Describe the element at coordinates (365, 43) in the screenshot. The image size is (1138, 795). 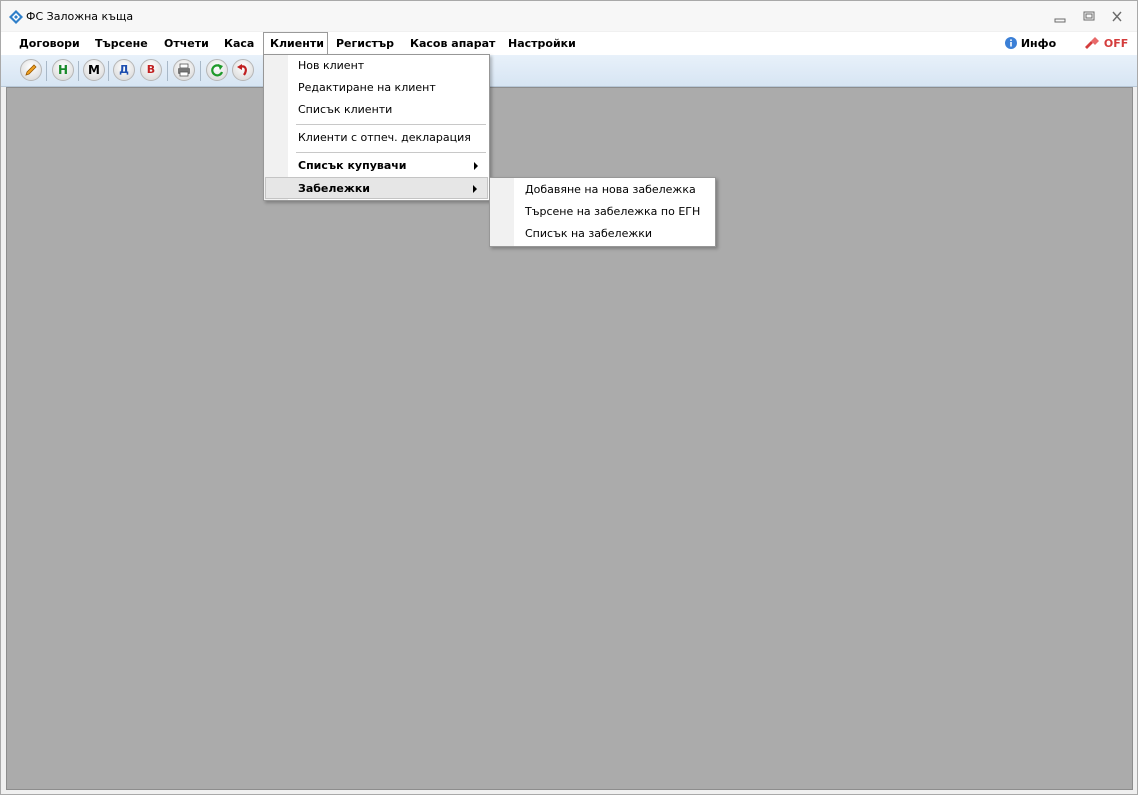
I see `menu-register: Регистър` at that location.